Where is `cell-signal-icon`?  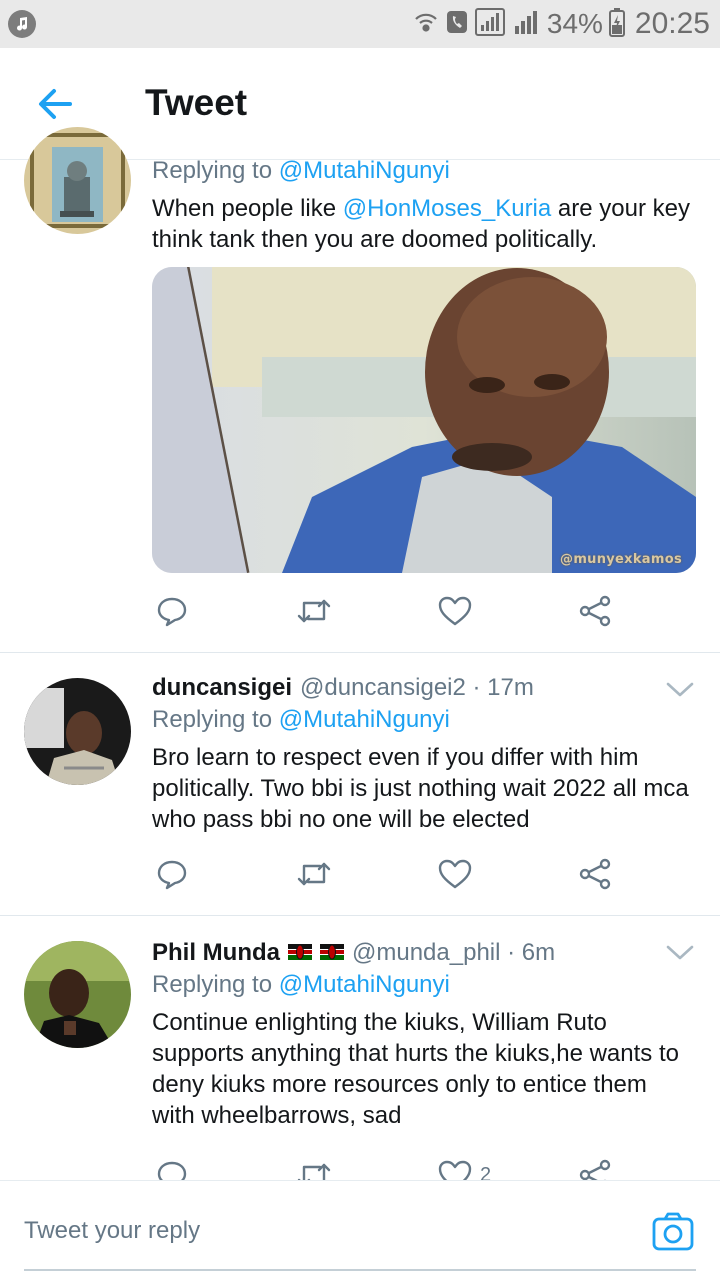
cell-signal-icon is located at coordinates (526, 24).